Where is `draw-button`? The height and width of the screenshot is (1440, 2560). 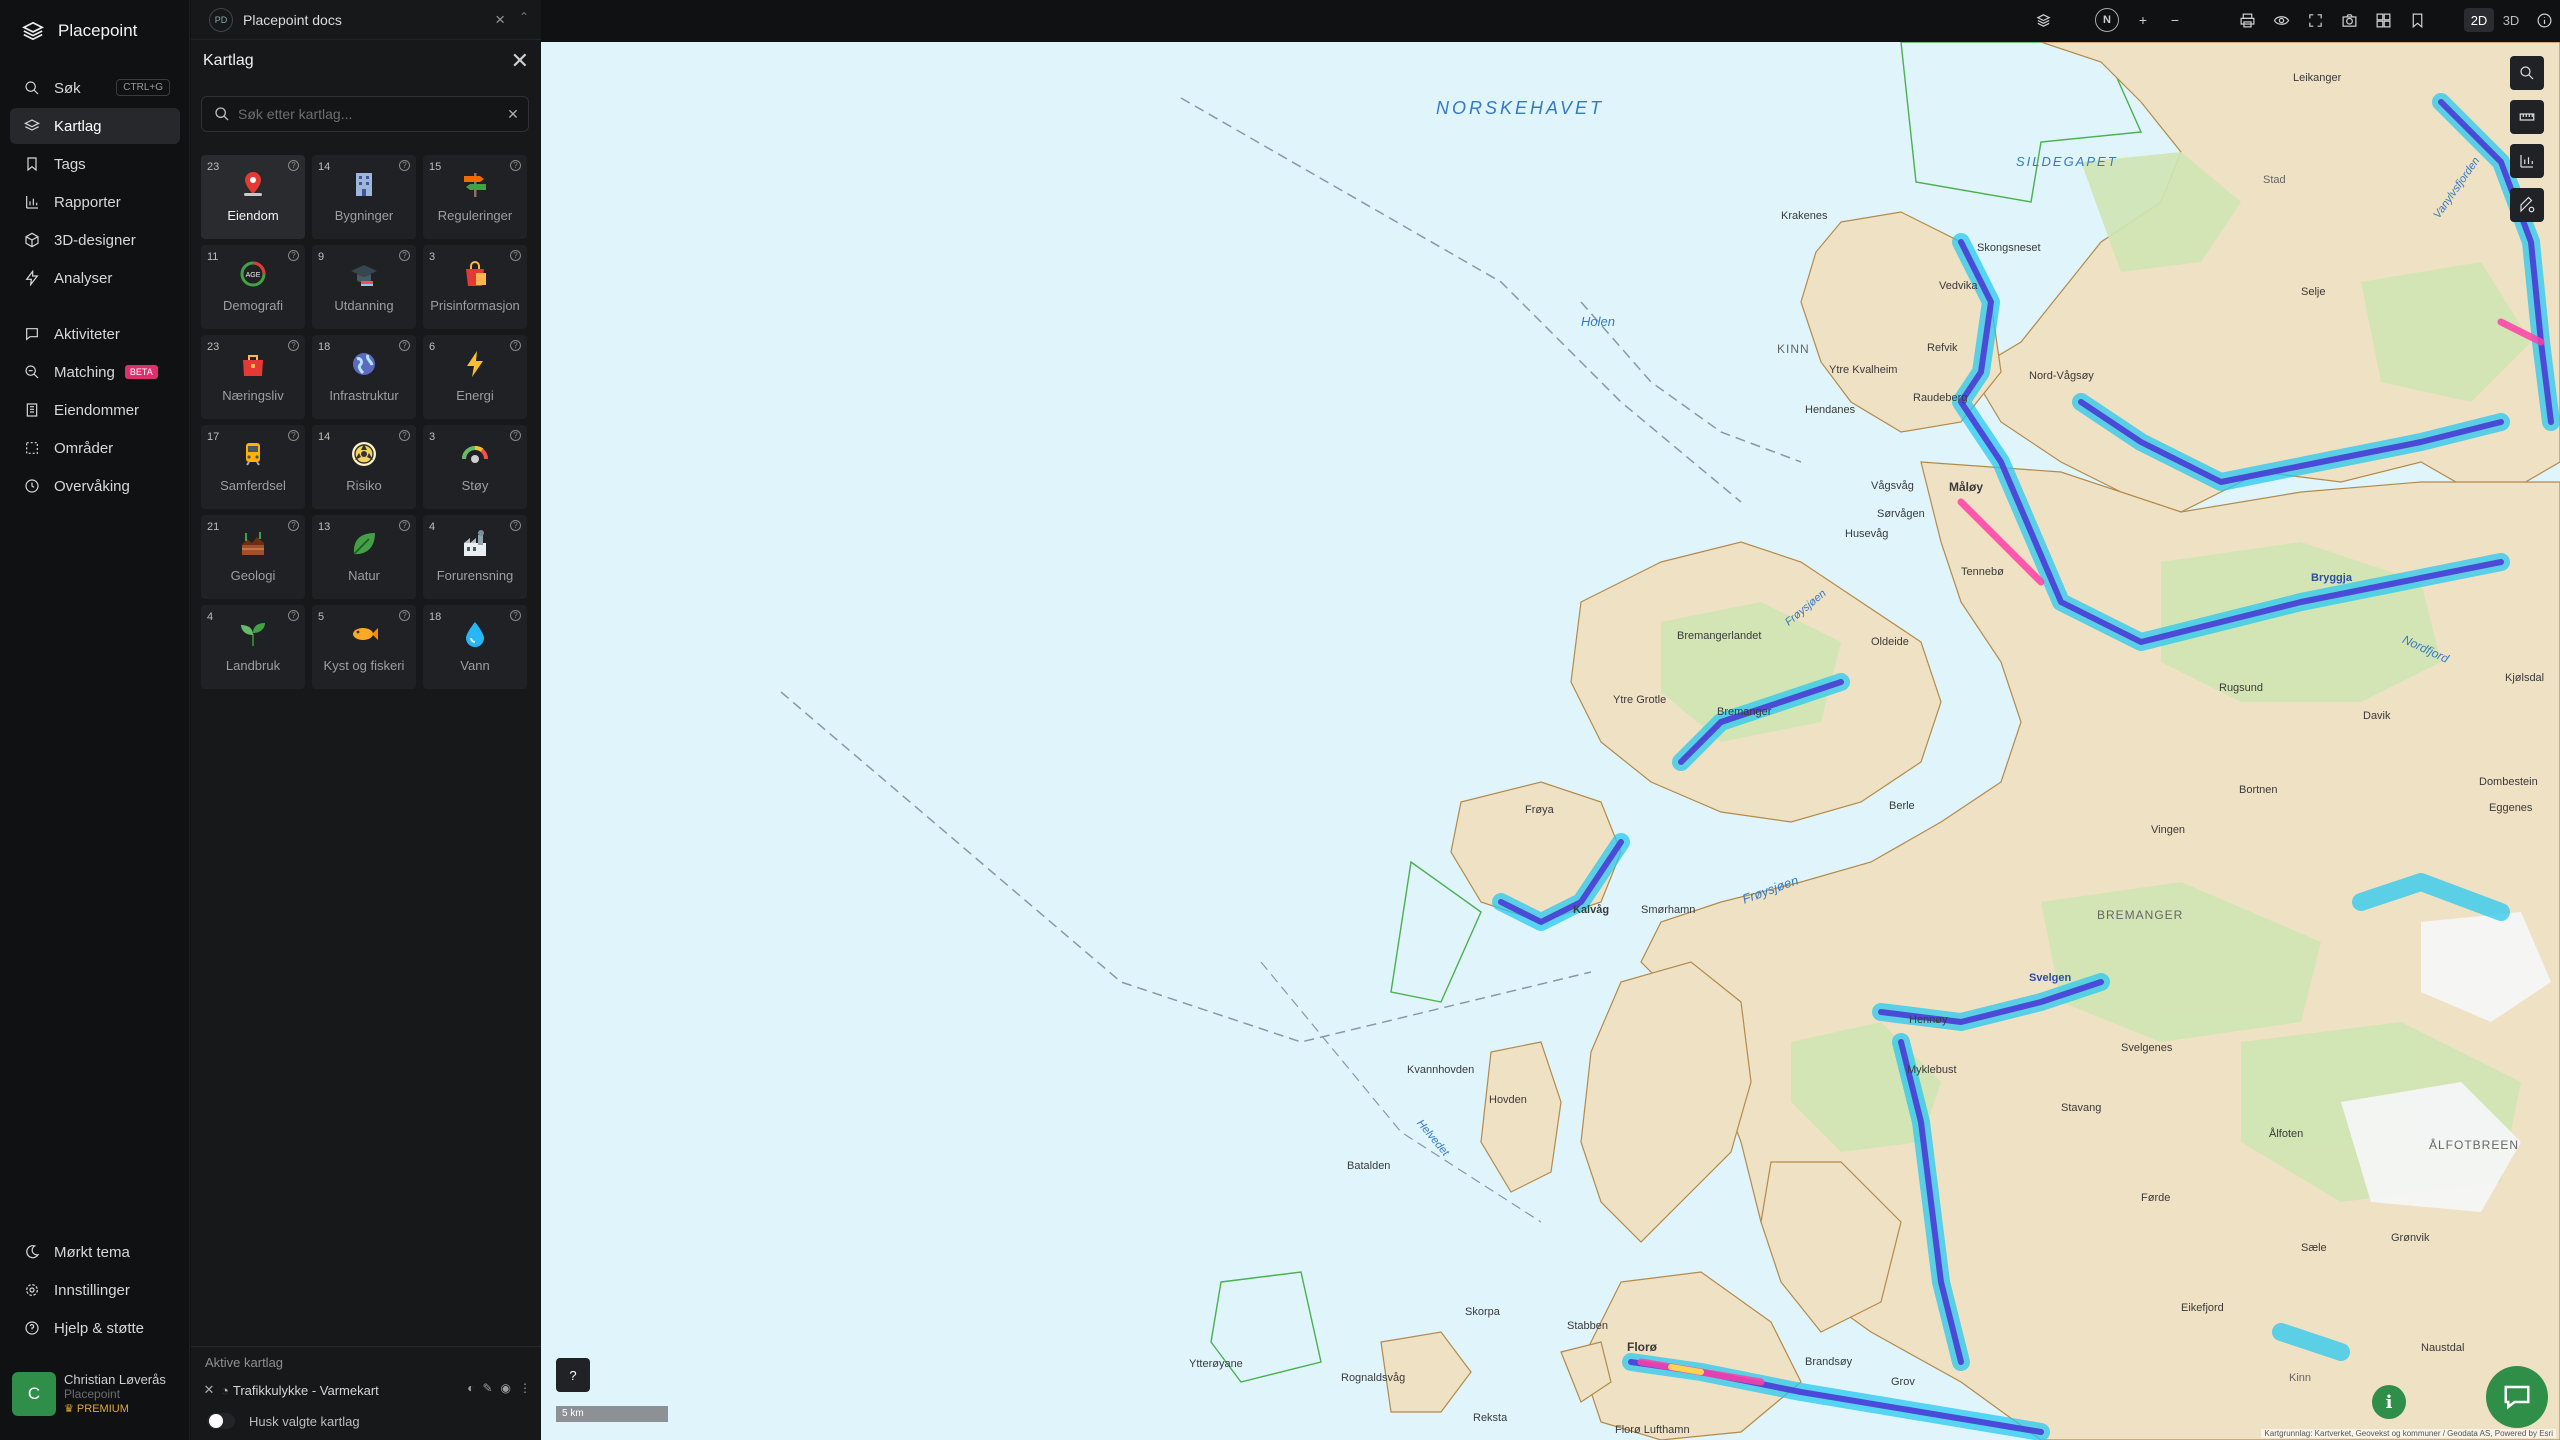
draw-button is located at coordinates (2527, 205).